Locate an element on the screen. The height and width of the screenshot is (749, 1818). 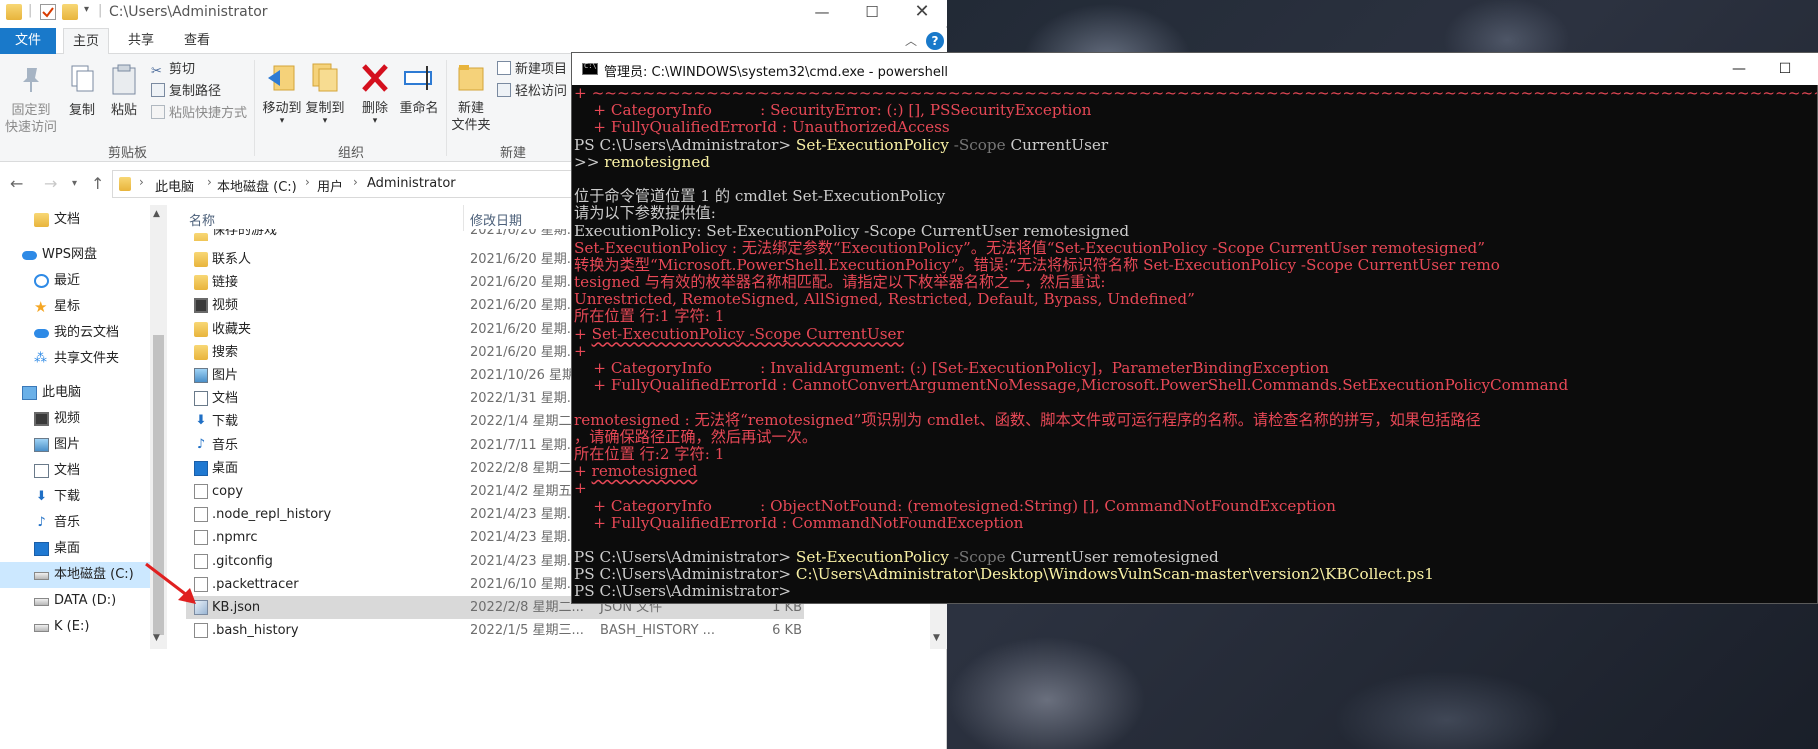
nav-item: DATA (D:) is located at coordinates (75, 601).